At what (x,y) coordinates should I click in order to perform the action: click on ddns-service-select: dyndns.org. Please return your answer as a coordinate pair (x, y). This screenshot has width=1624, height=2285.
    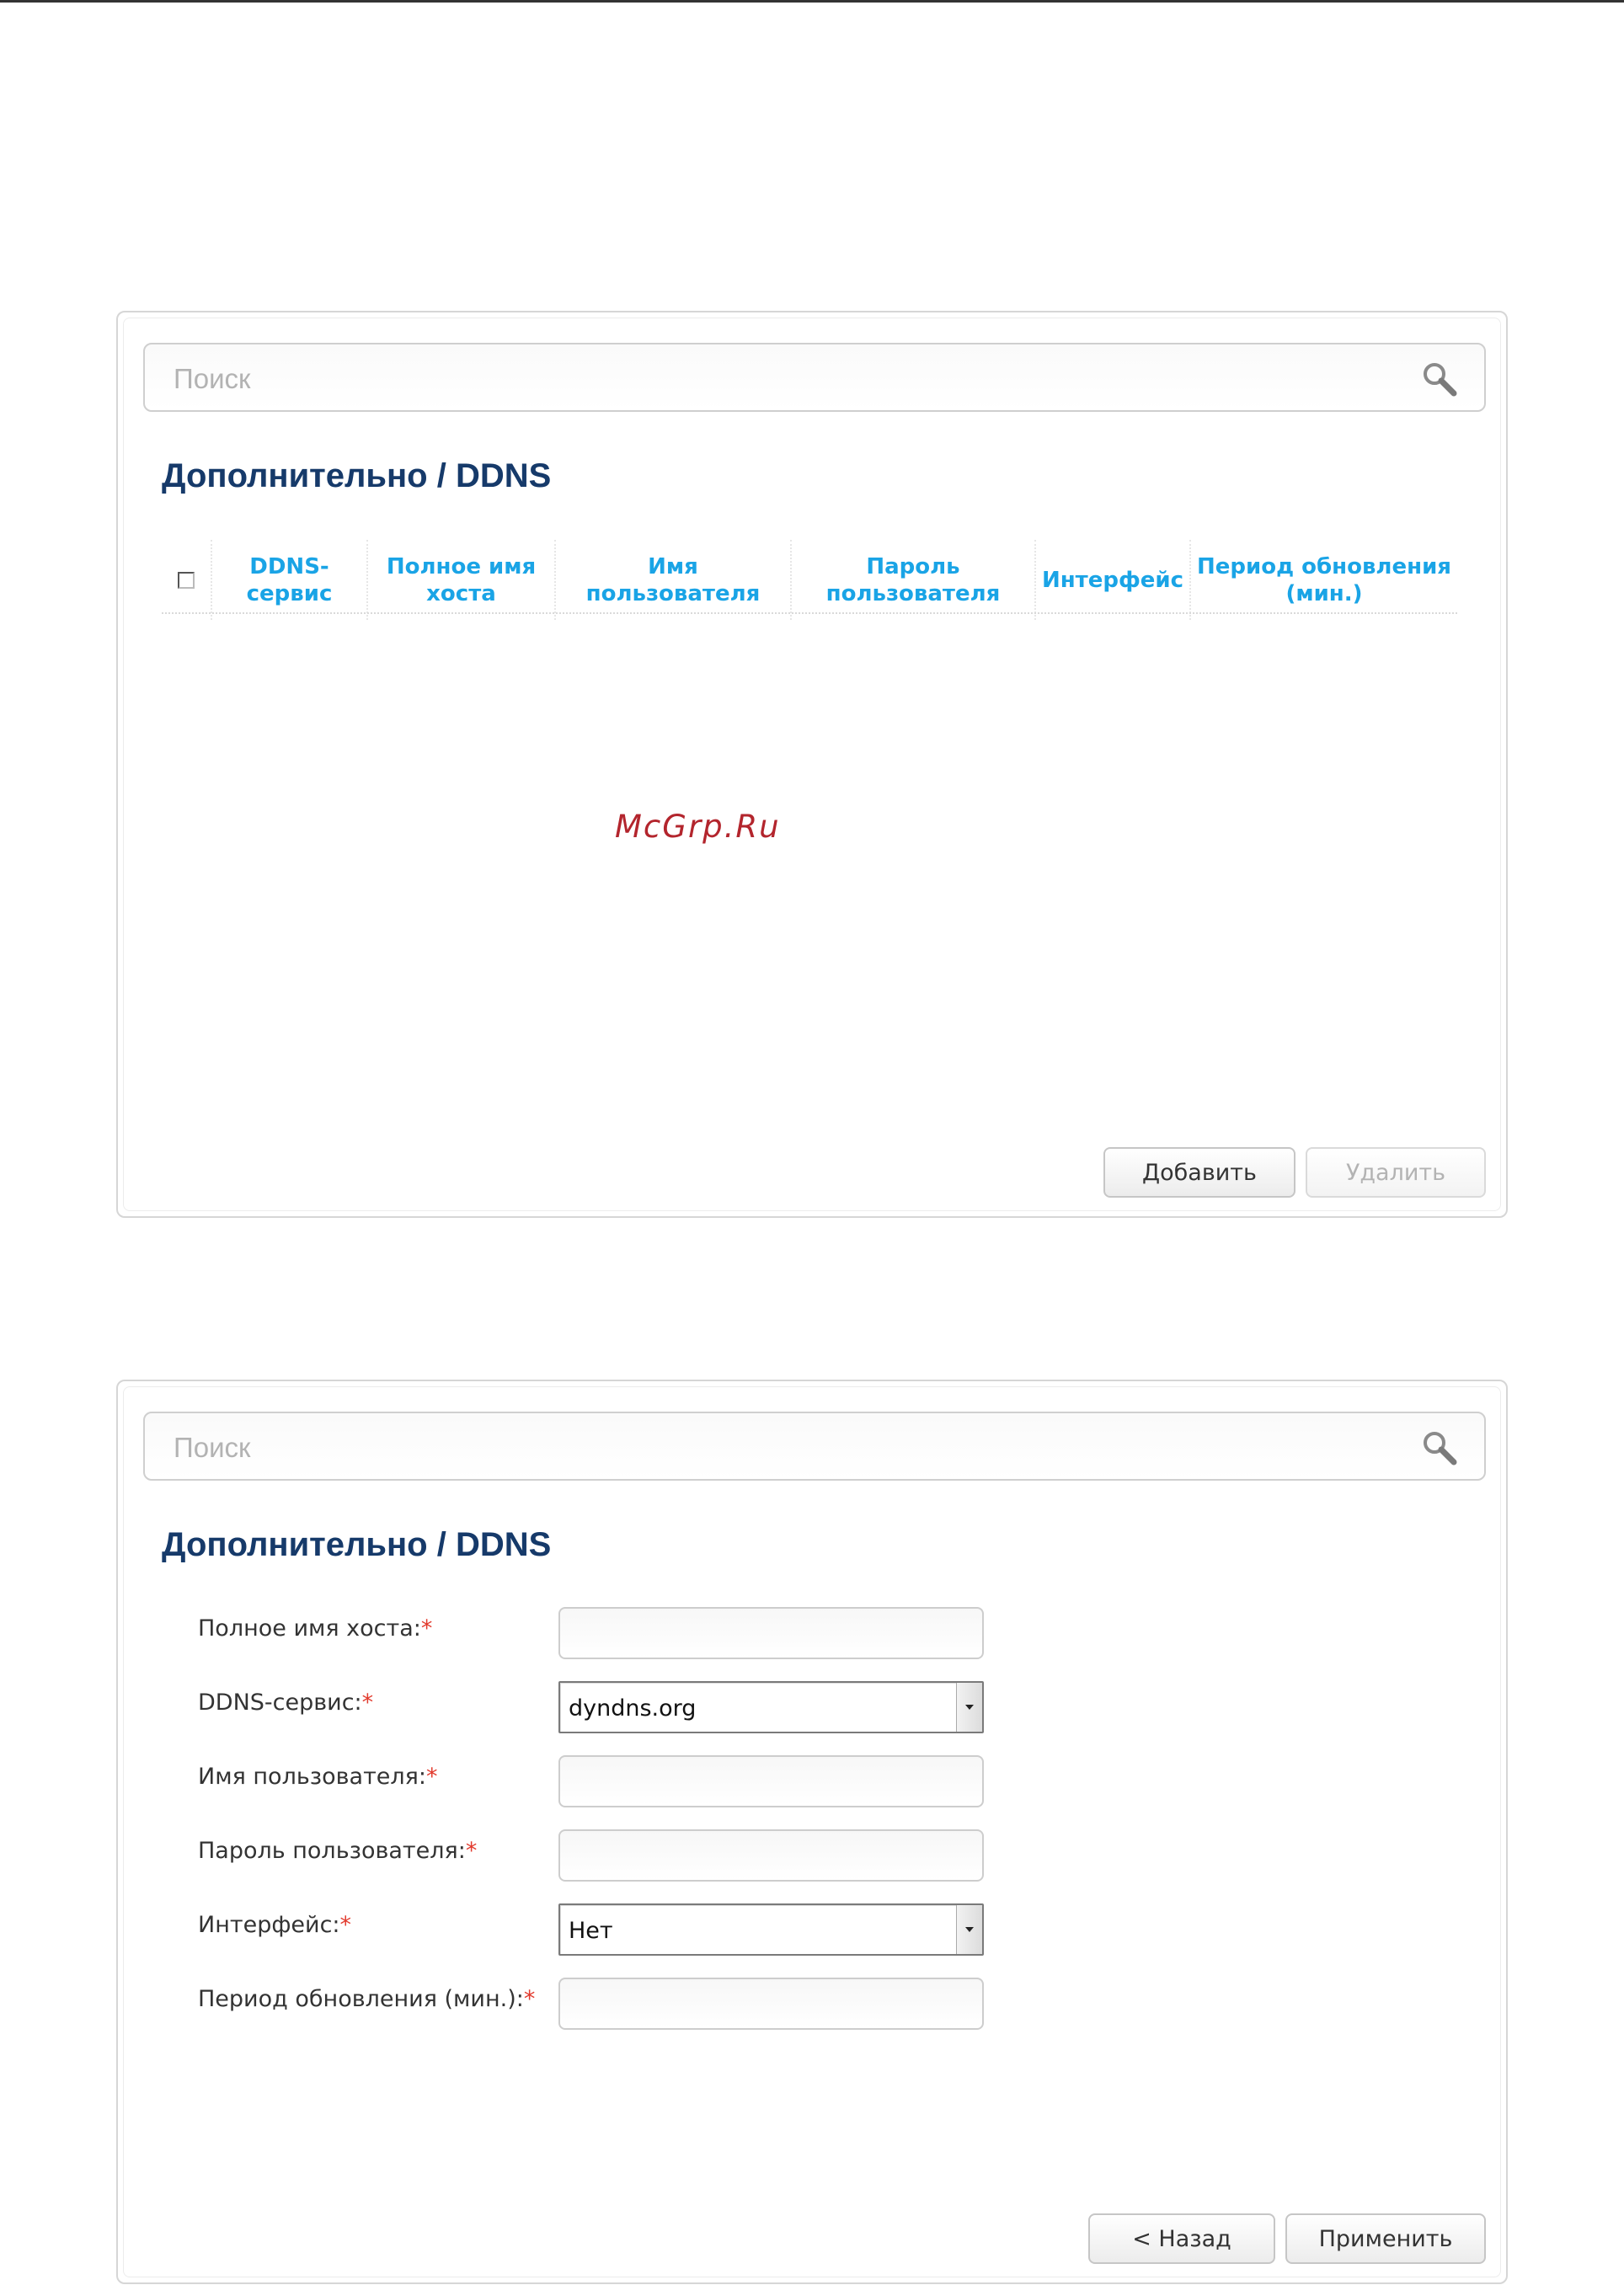
    Looking at the image, I should click on (771, 1707).